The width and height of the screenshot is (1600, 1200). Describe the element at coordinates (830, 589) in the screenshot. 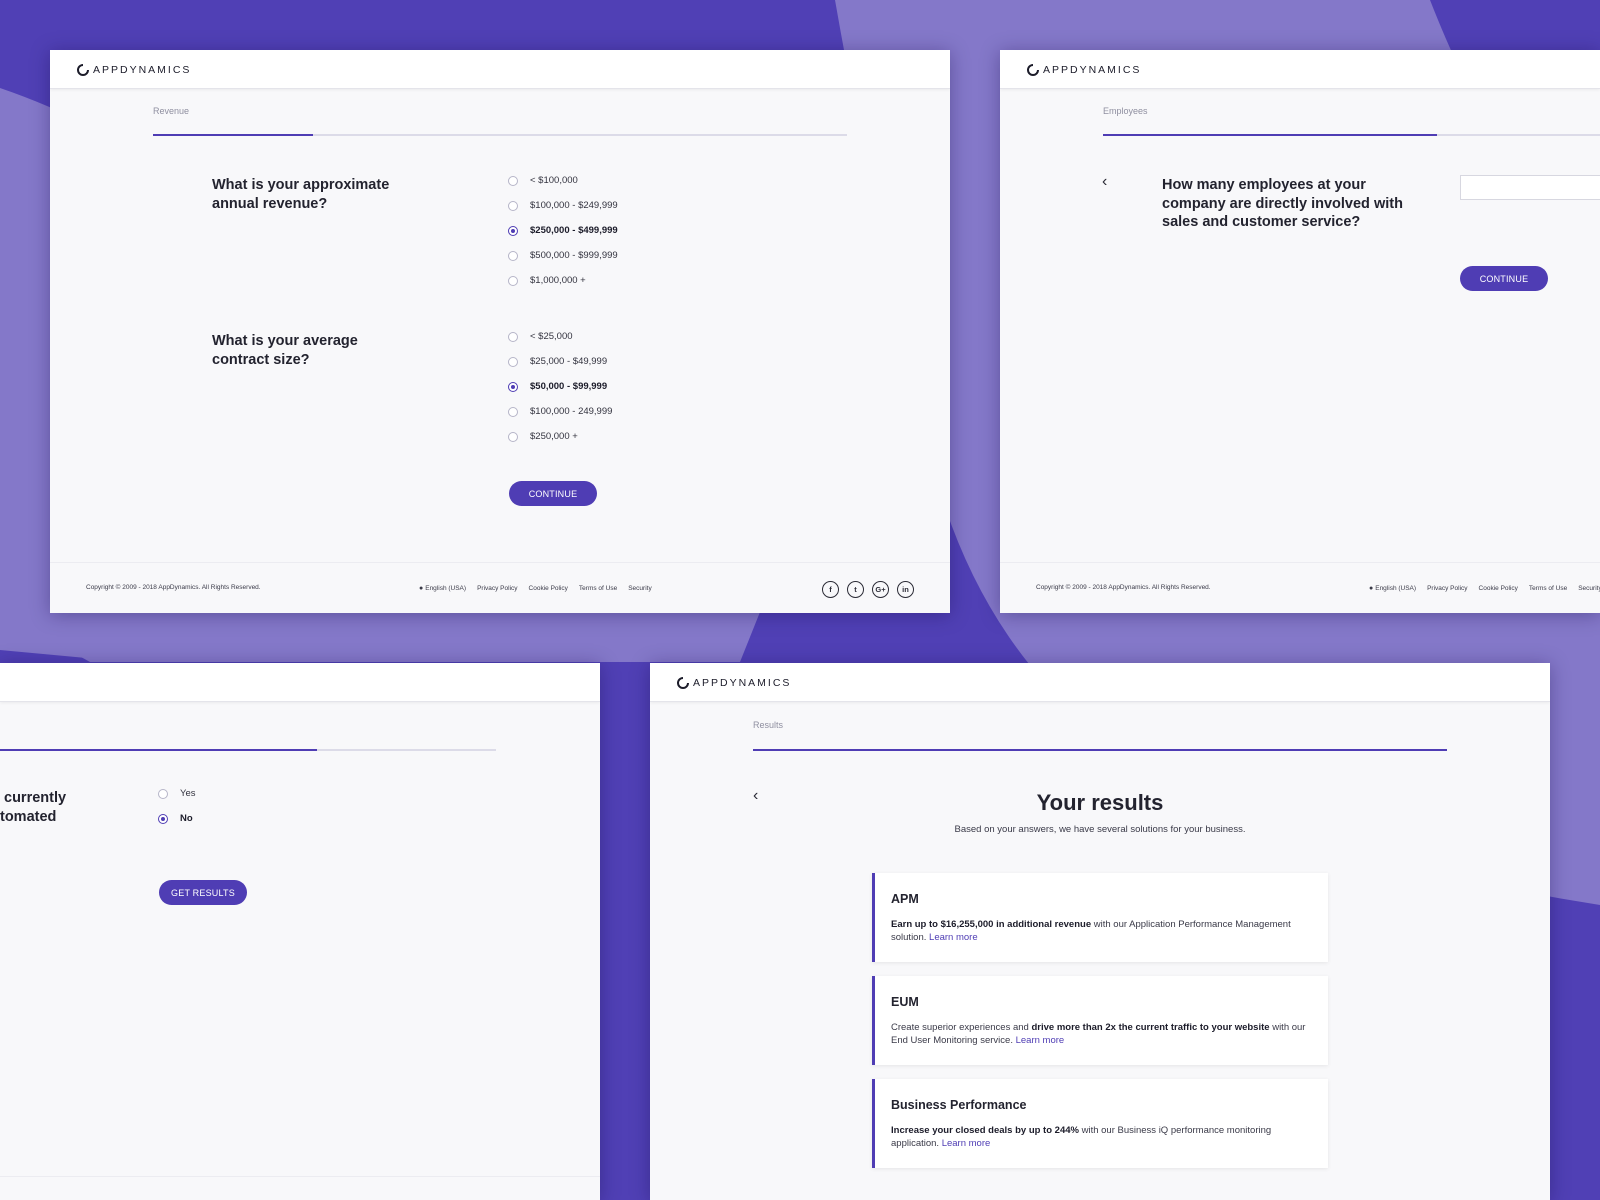

I see `facebook-icon: f` at that location.